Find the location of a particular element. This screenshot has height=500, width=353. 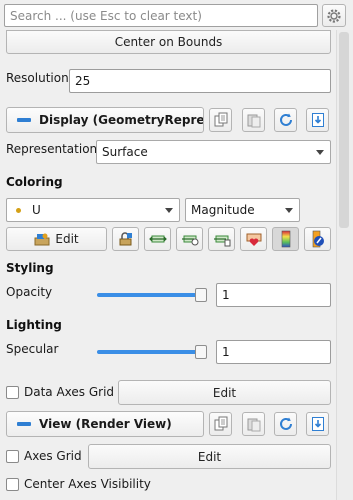

representation-label: Representation is located at coordinates (52, 149).